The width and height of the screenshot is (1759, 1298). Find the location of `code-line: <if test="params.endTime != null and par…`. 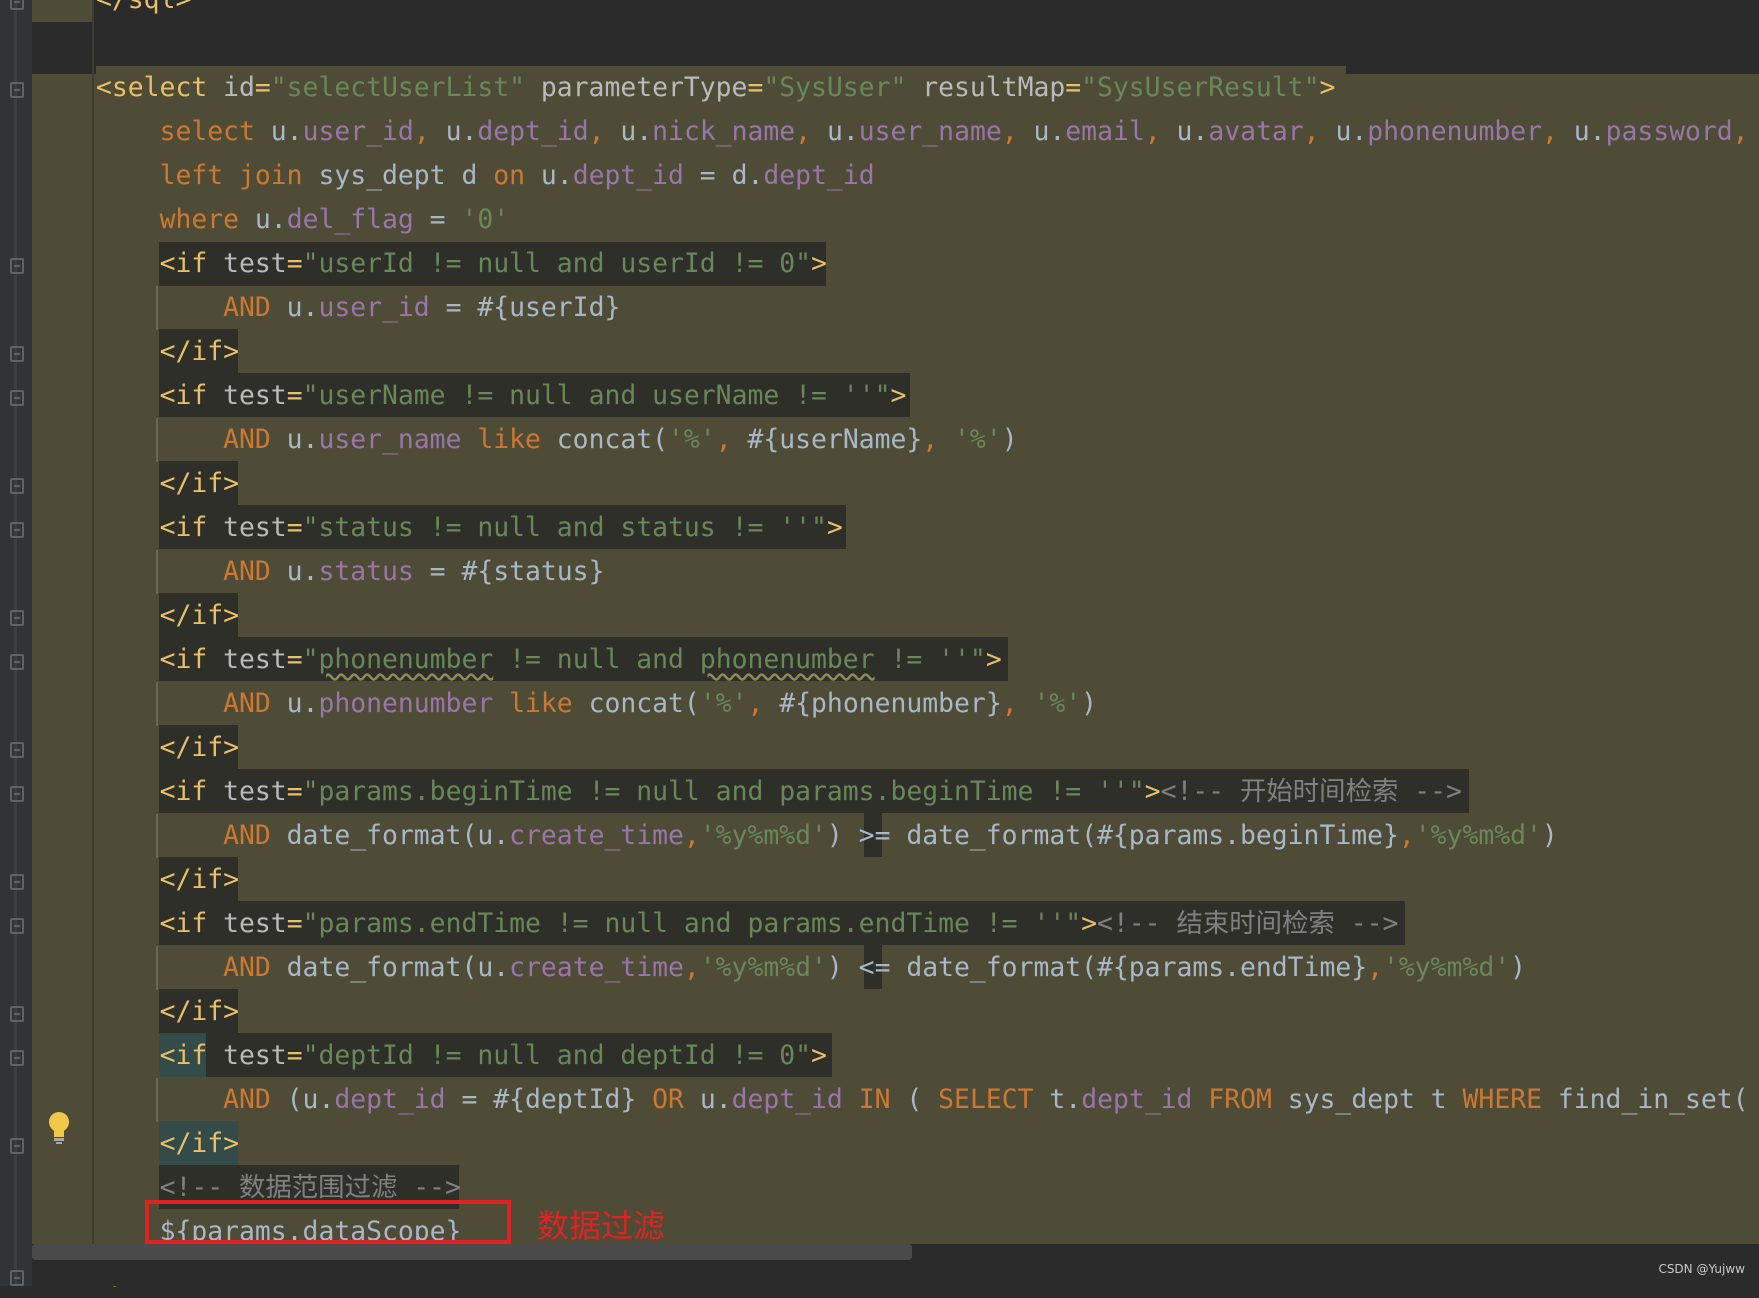

code-line: <if test="params.endTime != null and par… is located at coordinates (747, 924).